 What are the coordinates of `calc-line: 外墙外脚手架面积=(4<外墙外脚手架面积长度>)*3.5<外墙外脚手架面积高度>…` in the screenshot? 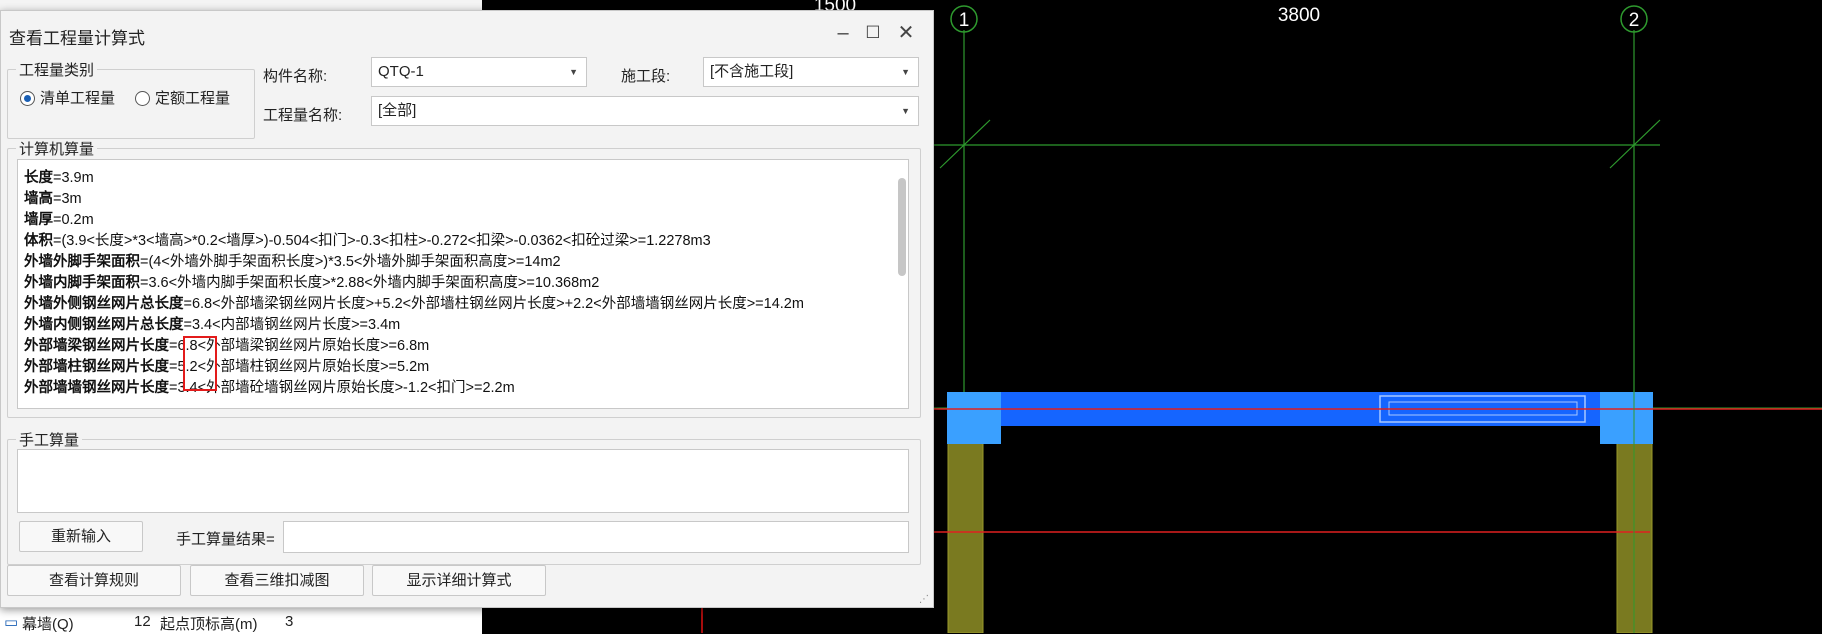 It's located at (463, 262).